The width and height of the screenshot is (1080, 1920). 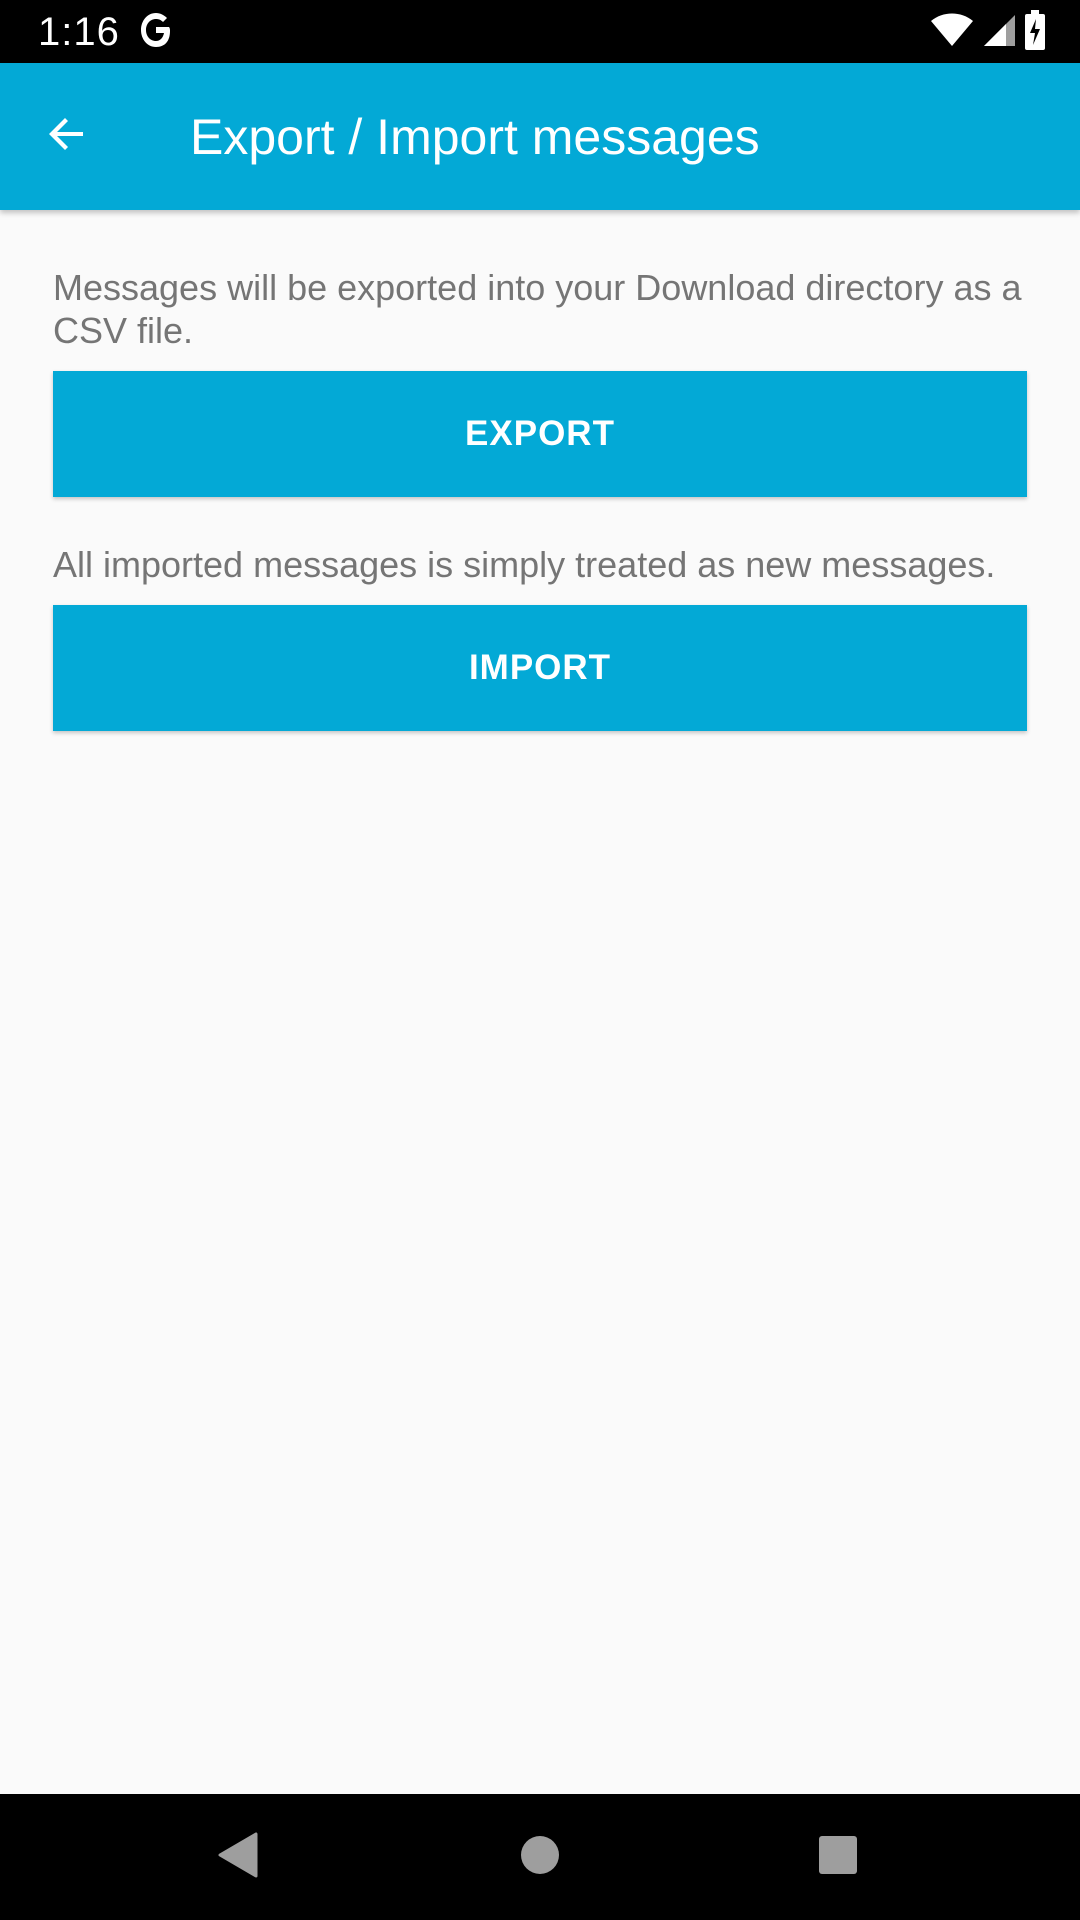 What do you see at coordinates (540, 31) in the screenshot?
I see `status-bar: 1:16` at bounding box center [540, 31].